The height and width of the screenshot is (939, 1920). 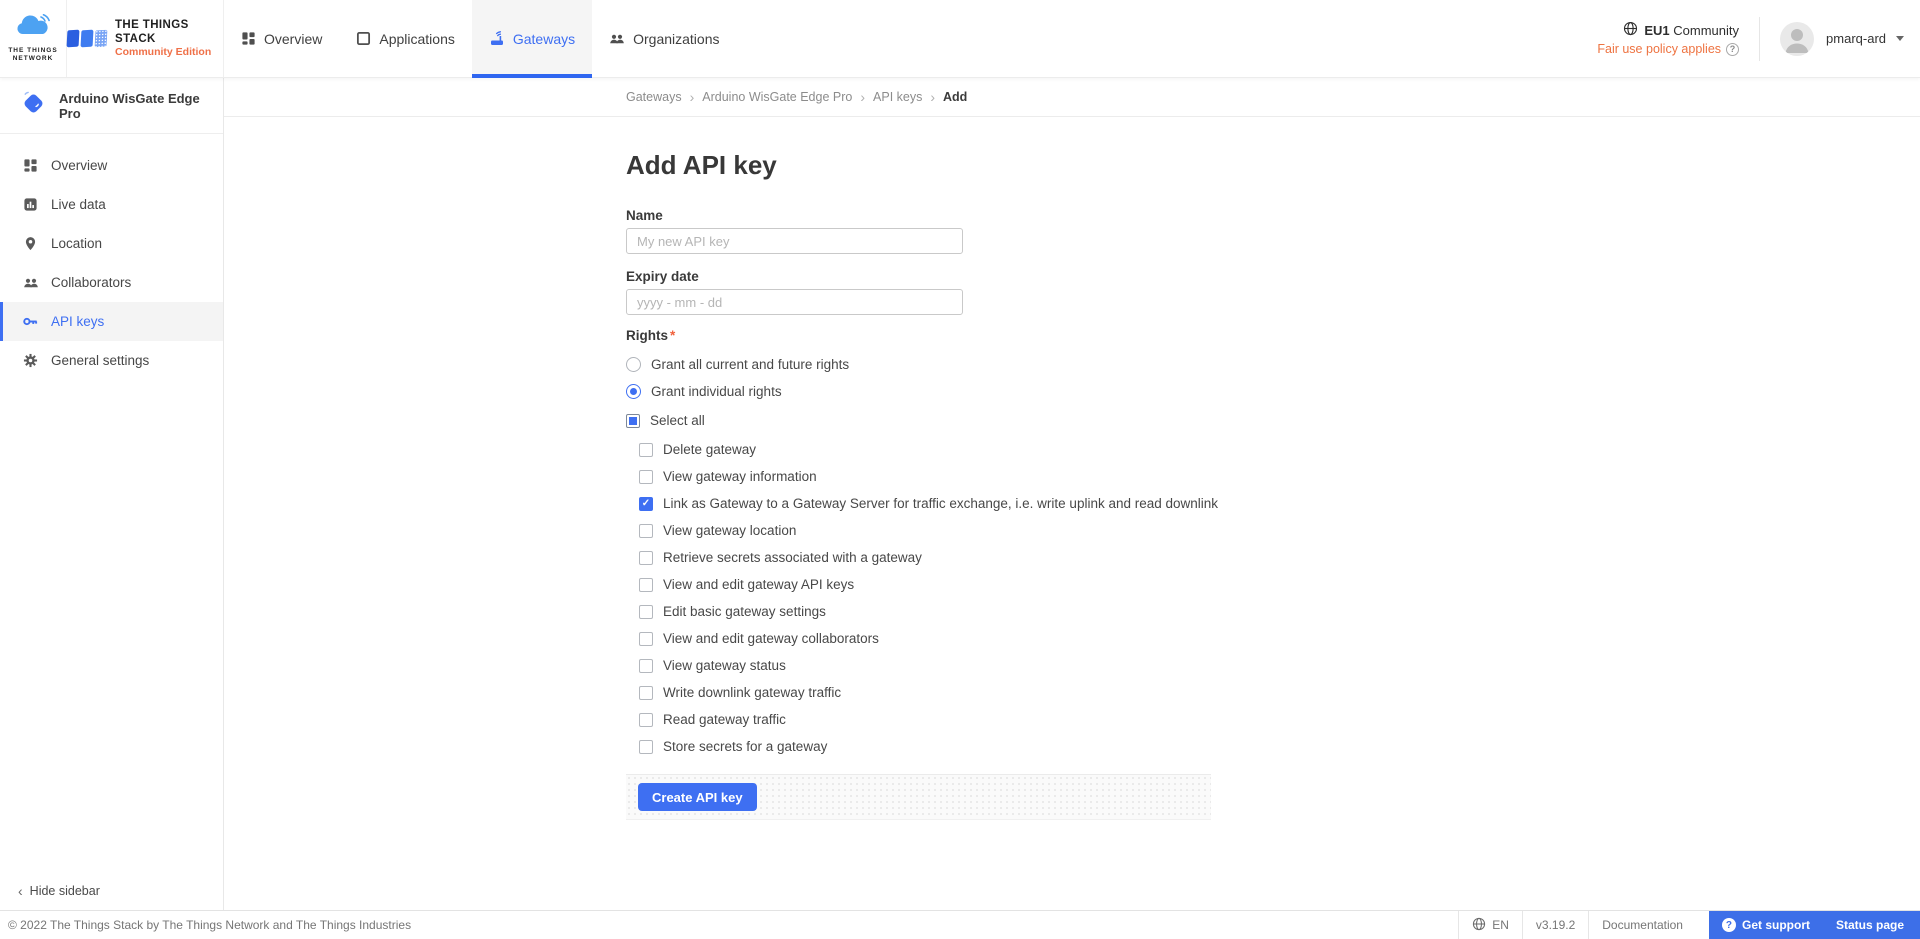 I want to click on sidebar-item-overview: Overview, so click(x=111, y=165).